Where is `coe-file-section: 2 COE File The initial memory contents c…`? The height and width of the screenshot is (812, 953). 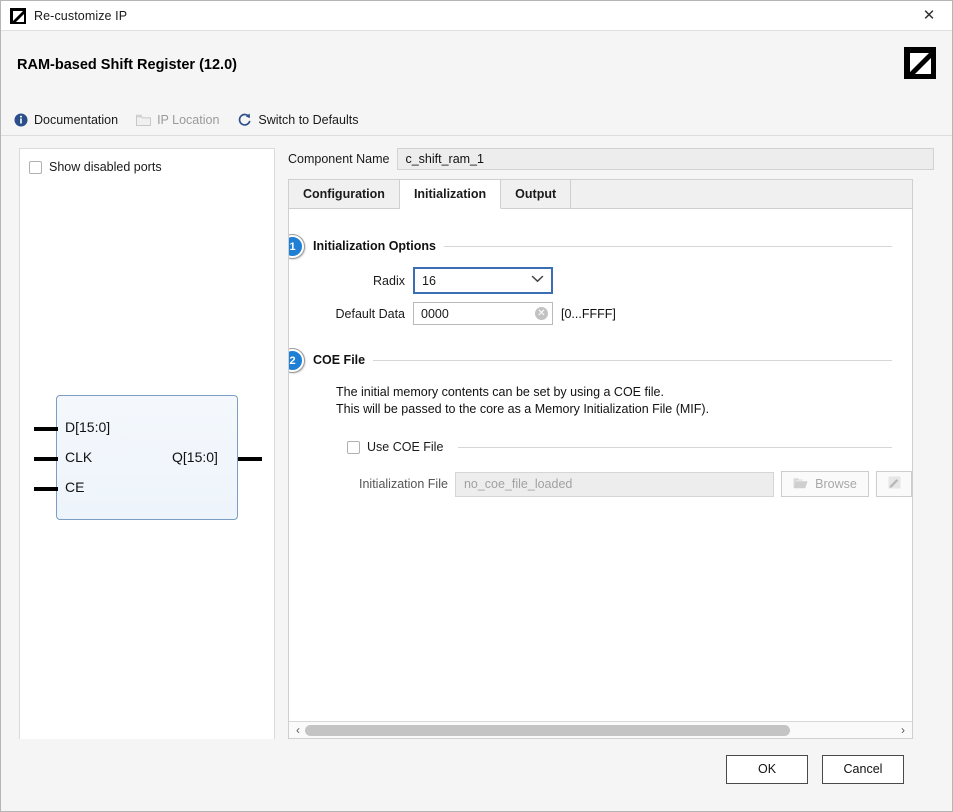
coe-file-section: 2 COE File The initial memory contents c… is located at coordinates (600, 423).